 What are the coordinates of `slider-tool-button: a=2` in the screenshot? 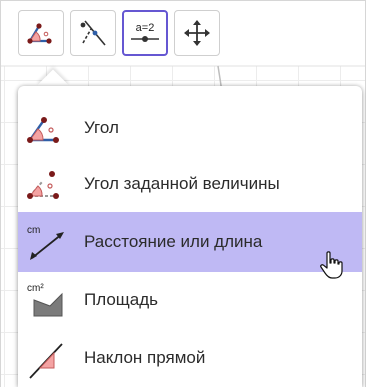 It's located at (145, 33).